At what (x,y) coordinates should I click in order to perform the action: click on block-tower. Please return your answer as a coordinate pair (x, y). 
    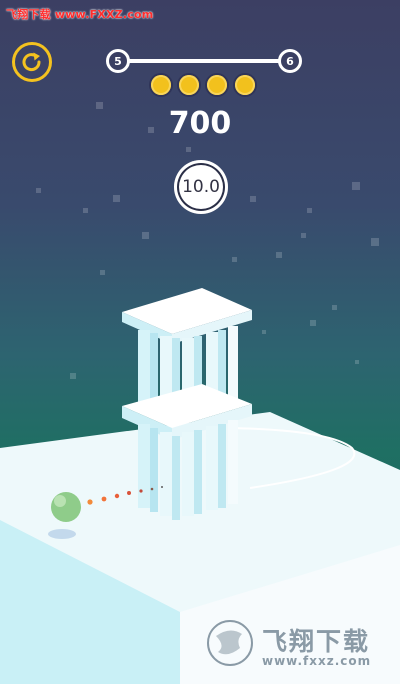
    Looking at the image, I should click on (187, 404).